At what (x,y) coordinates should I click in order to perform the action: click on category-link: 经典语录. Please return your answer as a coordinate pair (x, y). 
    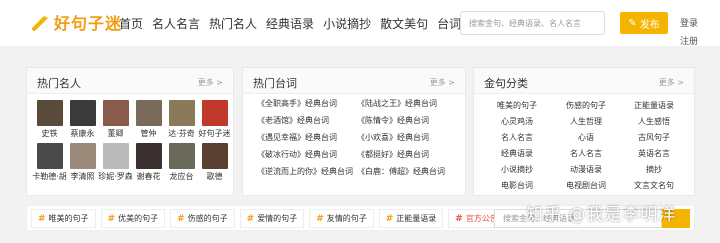
    Looking at the image, I should click on (517, 154).